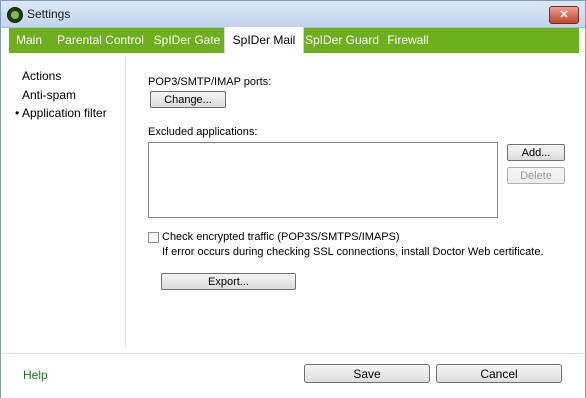 The height and width of the screenshot is (398, 586). What do you see at coordinates (41, 76) in the screenshot?
I see `sidebar-item-actions: Actions` at bounding box center [41, 76].